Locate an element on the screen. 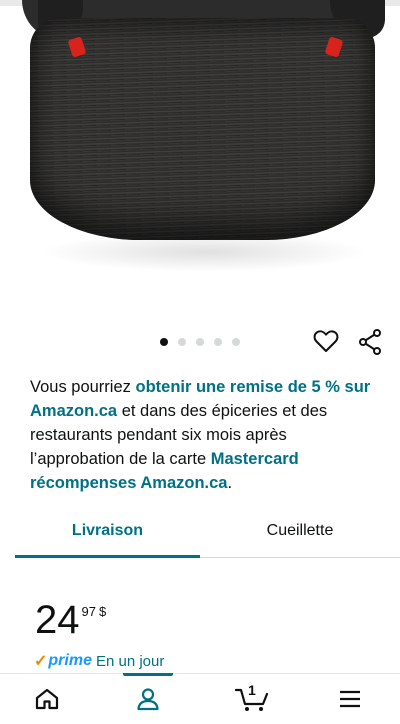 The image size is (400, 724). price: 24 97 $ is located at coordinates (70, 620).